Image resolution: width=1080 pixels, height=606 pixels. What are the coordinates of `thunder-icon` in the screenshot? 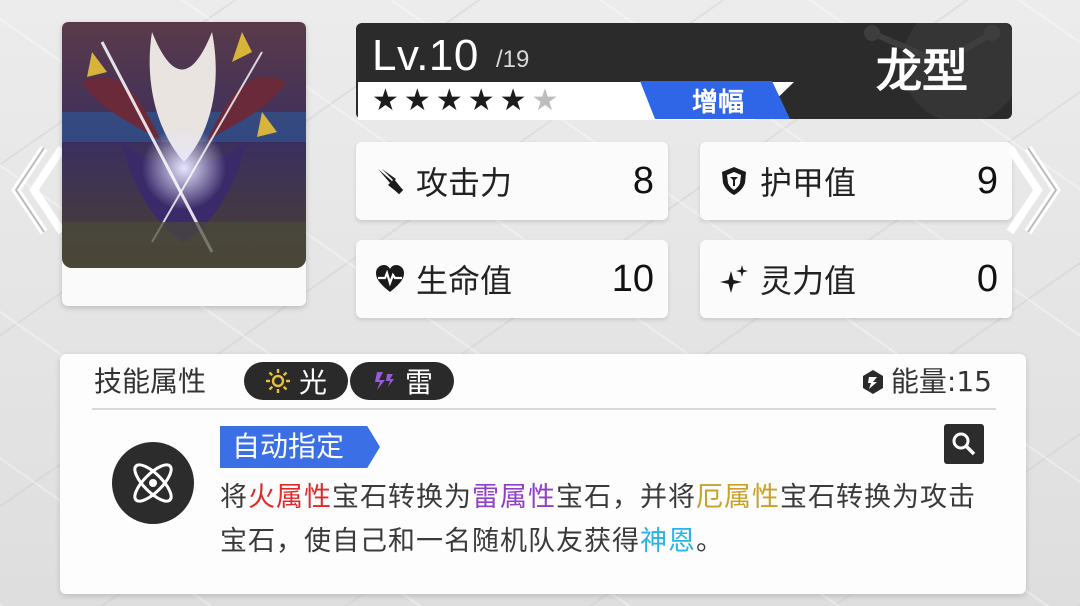 It's located at (384, 381).